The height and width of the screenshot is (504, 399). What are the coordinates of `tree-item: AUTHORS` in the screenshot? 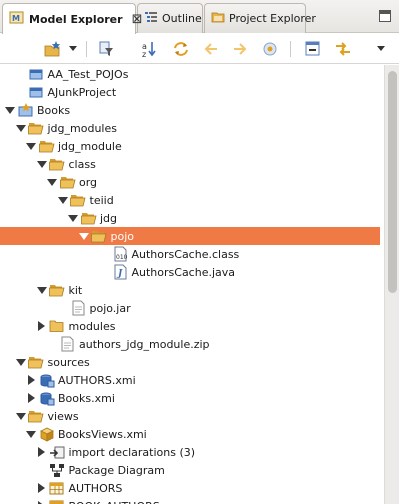 It's located at (190, 488).